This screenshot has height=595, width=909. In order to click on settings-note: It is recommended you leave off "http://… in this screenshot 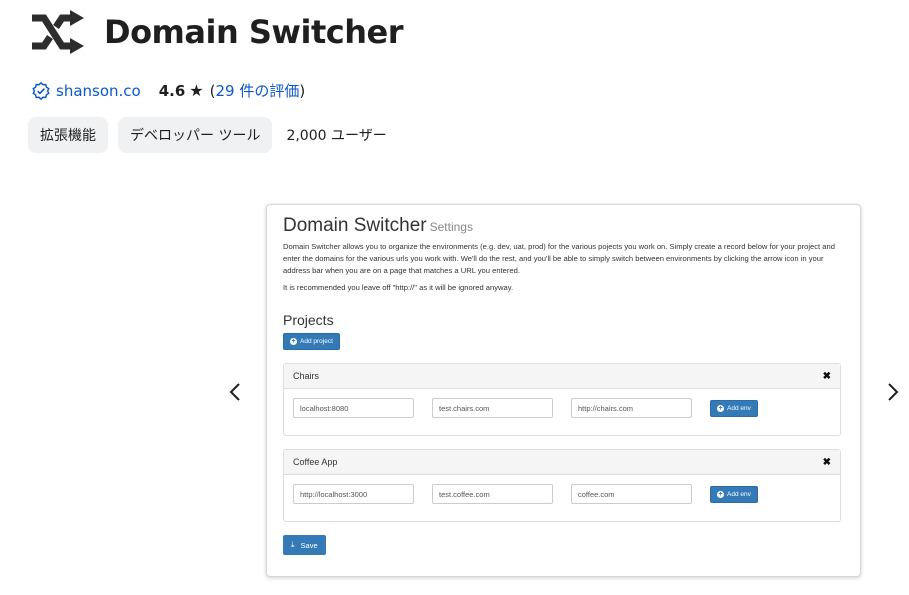, I will do `click(398, 287)`.